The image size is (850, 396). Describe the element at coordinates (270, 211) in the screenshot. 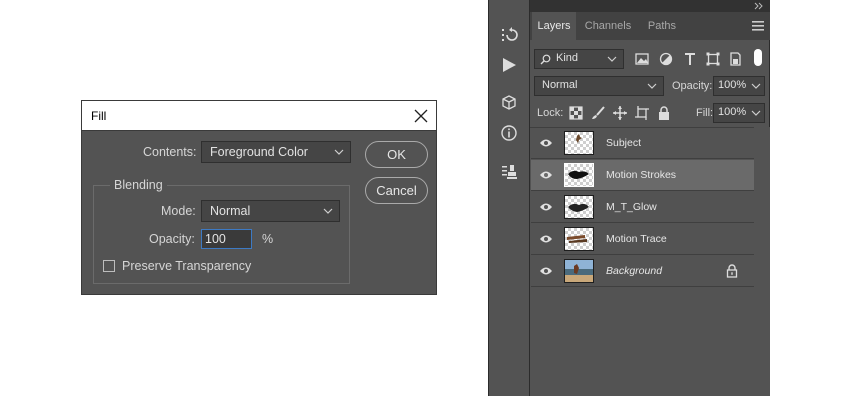

I see `mode-dropdown: Normal` at that location.